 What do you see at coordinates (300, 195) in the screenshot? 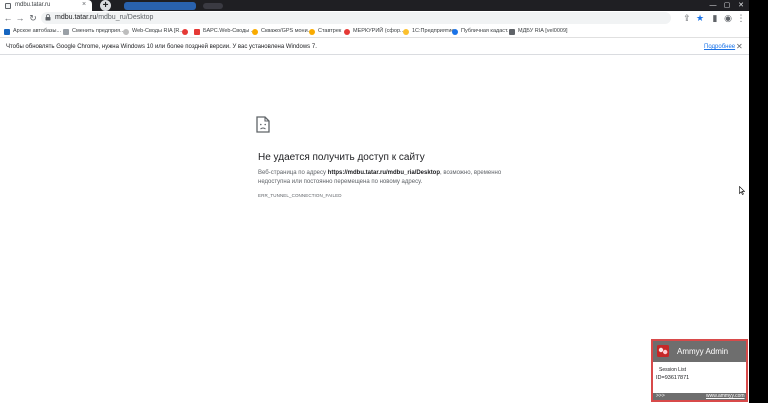
I see `error-code: ERR_TUNNEL_CONNECTION_FAILED` at bounding box center [300, 195].